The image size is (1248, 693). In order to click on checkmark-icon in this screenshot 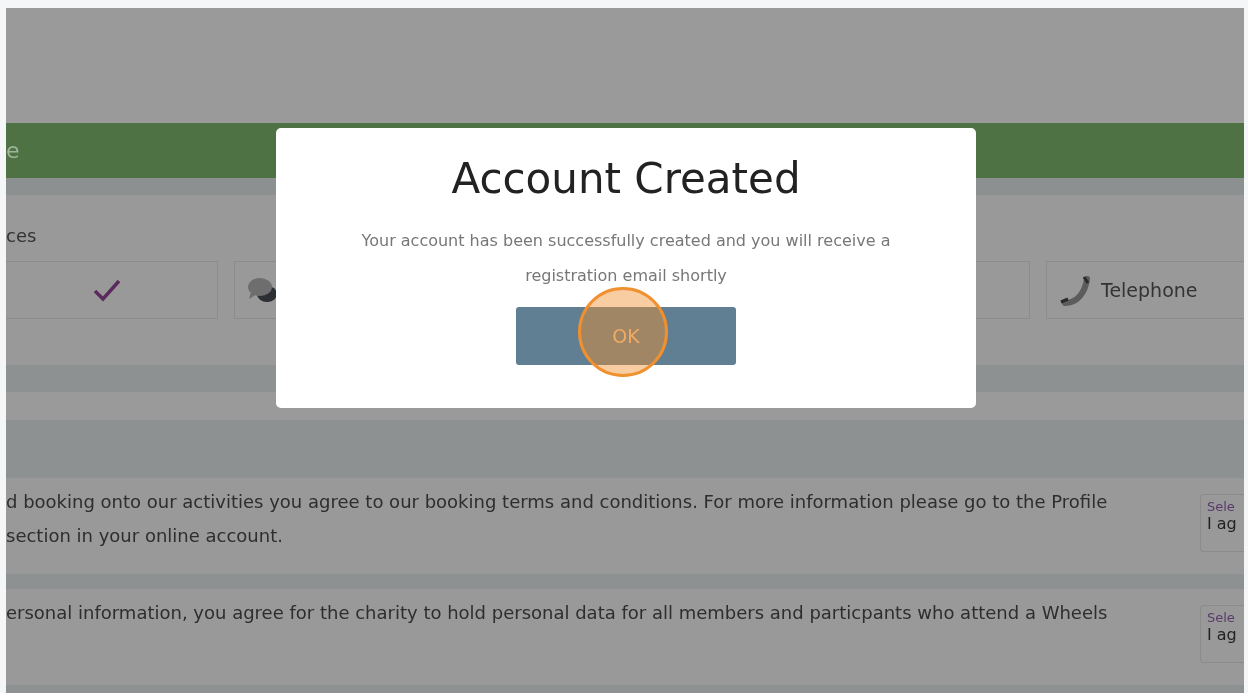, I will do `click(107, 290)`.